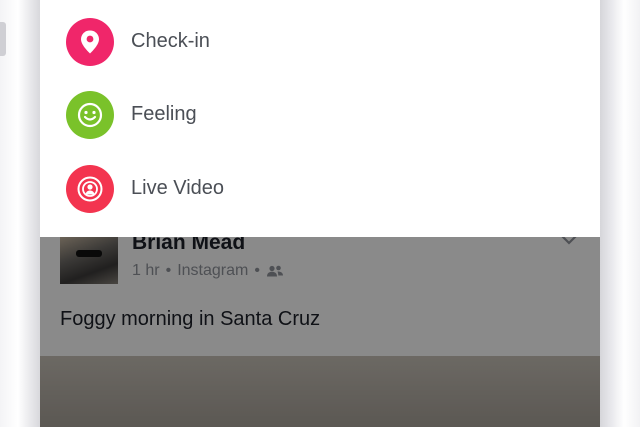 This screenshot has width=640, height=427. I want to click on menu-item-label: Live Video, so click(178, 188).